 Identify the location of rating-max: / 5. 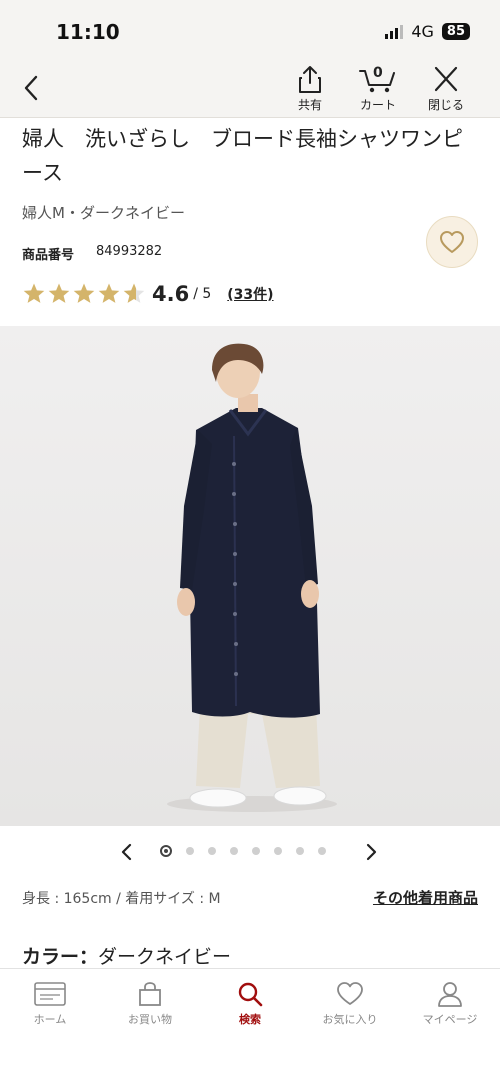
(202, 294).